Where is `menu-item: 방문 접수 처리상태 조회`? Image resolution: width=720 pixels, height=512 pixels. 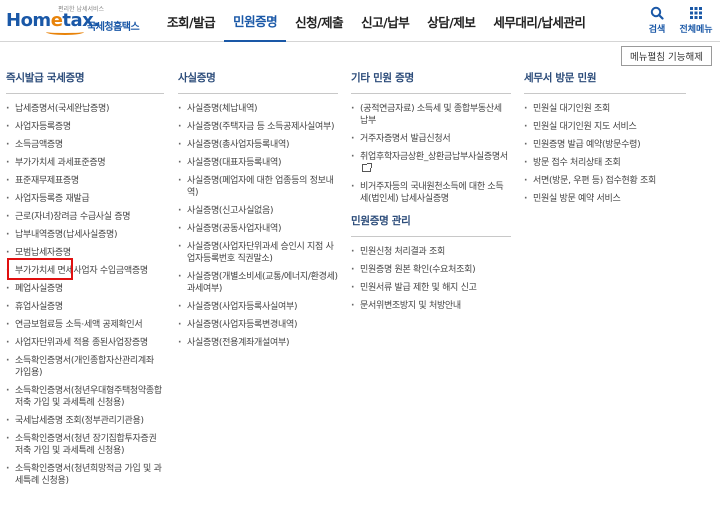
menu-item: 방문 접수 처리상태 조회 is located at coordinates (605, 163).